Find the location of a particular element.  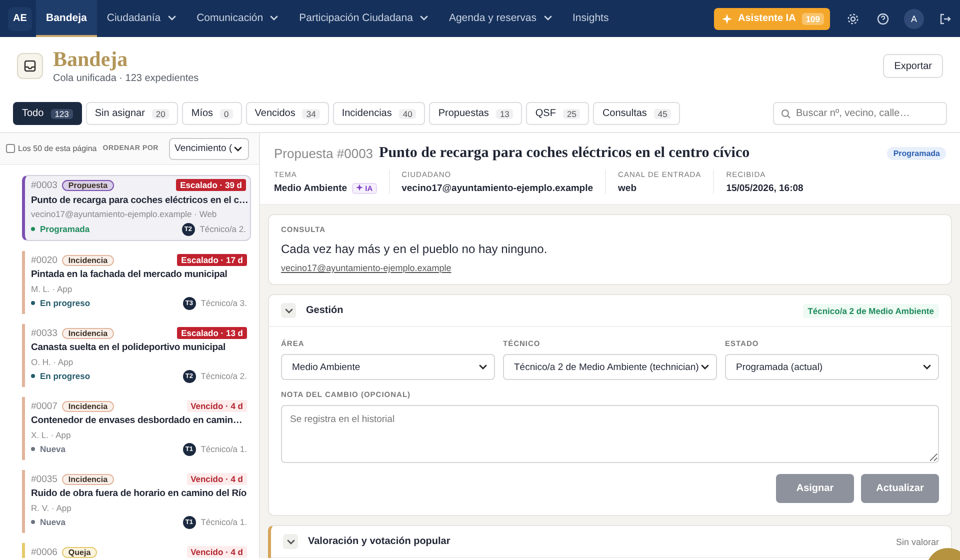

filter-tab: Vencidos 34 is located at coordinates (287, 113).